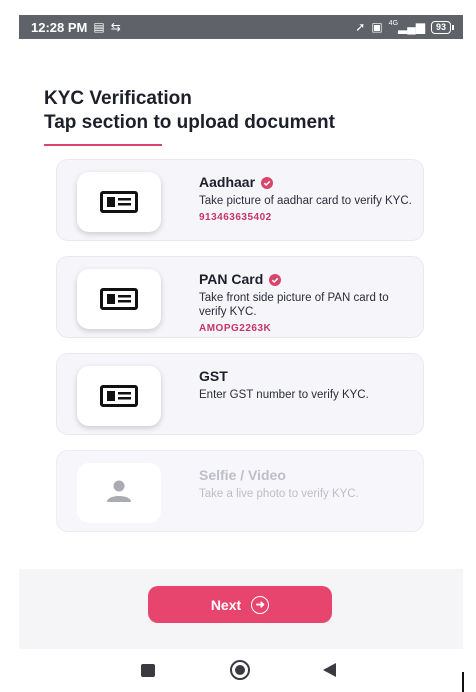 The width and height of the screenshot is (476, 692). Describe the element at coordinates (241, 27) in the screenshot. I see `status-bar: 12:28 PM ▤ ⇆ ➚ ▣ 4G▂▄▆ 93` at that location.